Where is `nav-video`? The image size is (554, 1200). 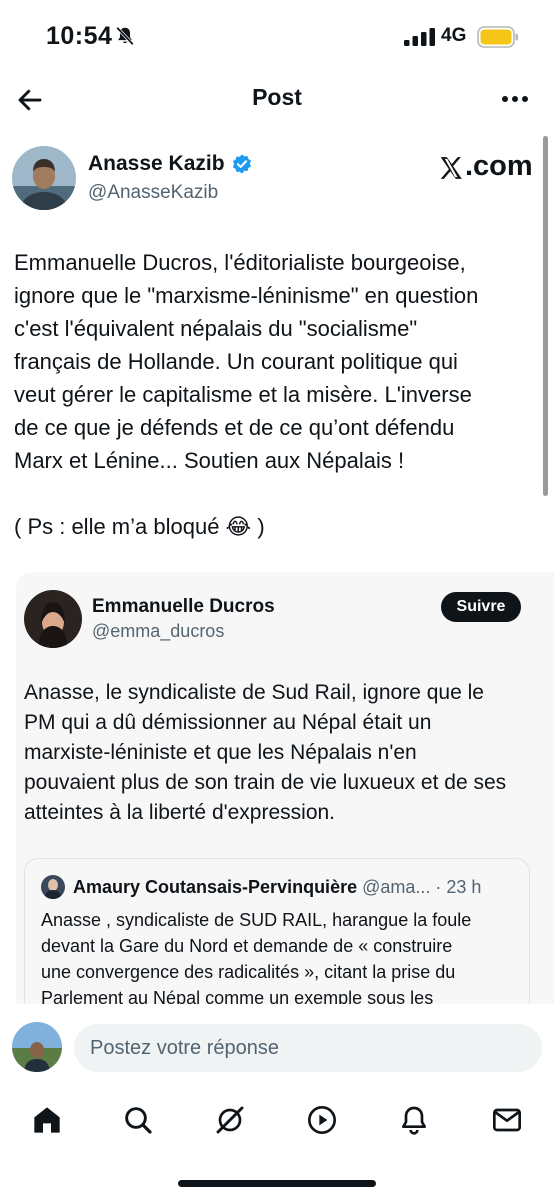
nav-video is located at coordinates (322, 1120).